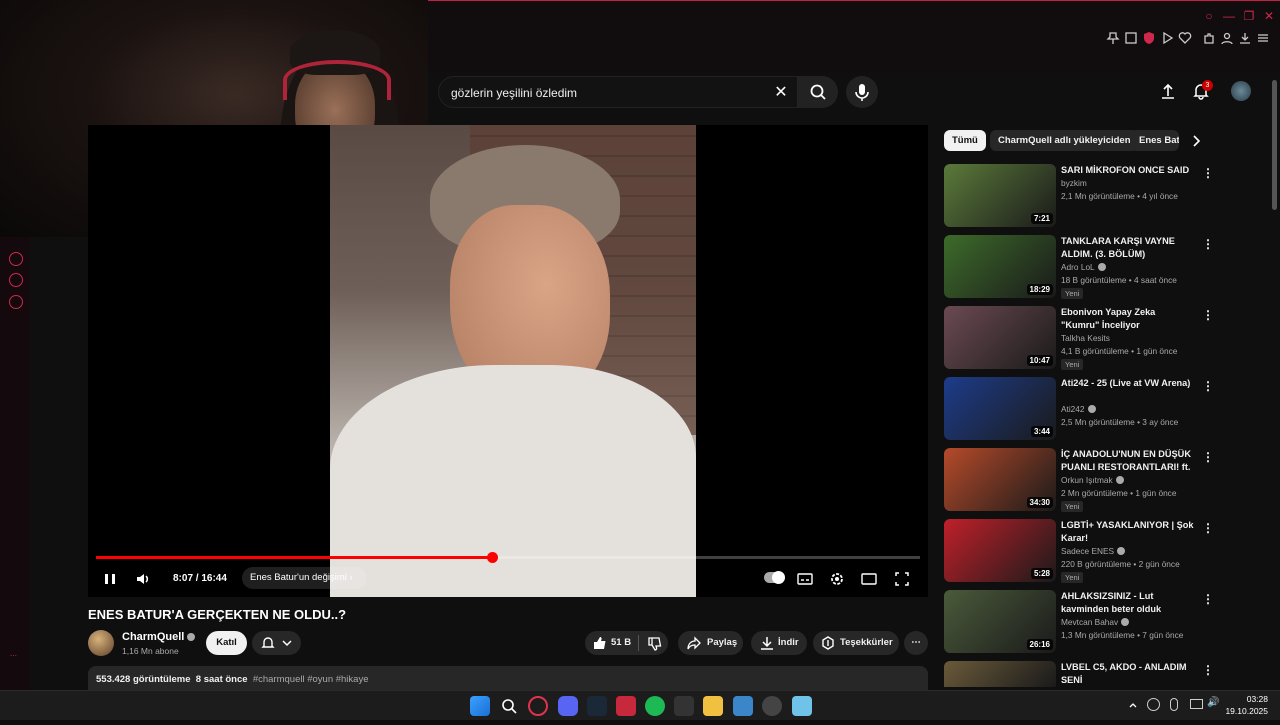 This screenshot has width=1280, height=725. I want to click on upload-icon, so click(1168, 91).